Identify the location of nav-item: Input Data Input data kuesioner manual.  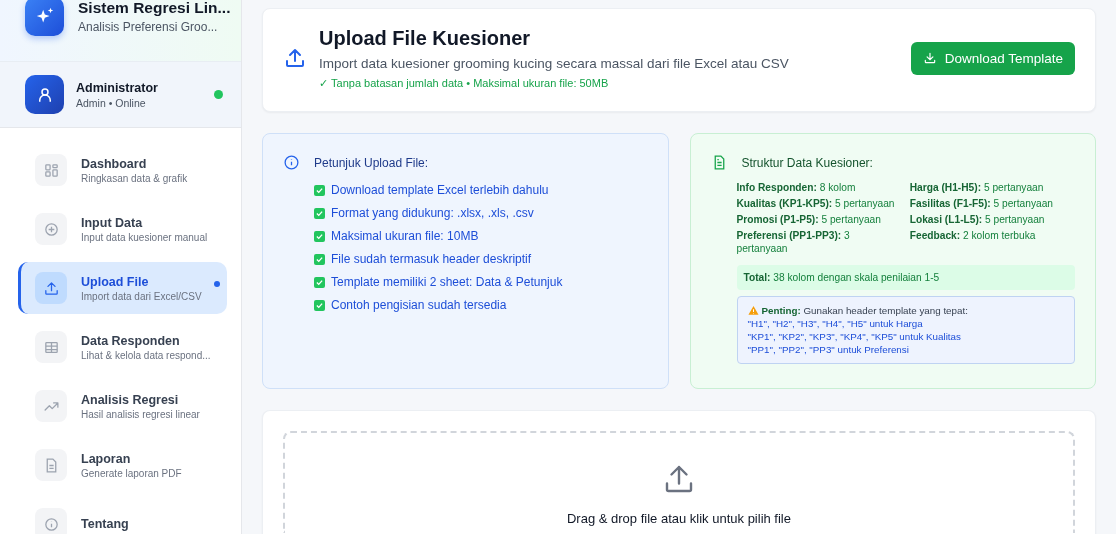
(122, 229).